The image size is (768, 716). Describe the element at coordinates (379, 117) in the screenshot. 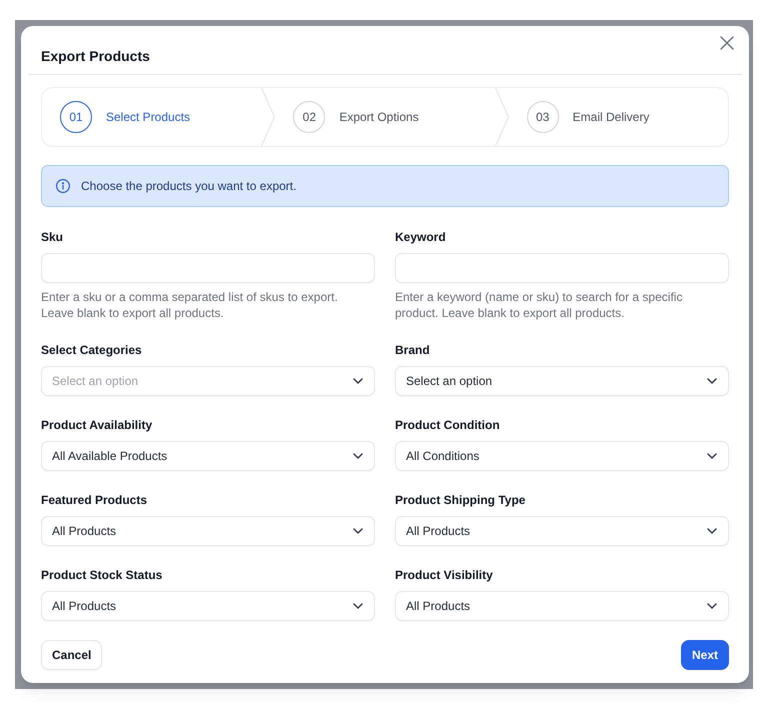

I see `step-label: Export Options` at that location.